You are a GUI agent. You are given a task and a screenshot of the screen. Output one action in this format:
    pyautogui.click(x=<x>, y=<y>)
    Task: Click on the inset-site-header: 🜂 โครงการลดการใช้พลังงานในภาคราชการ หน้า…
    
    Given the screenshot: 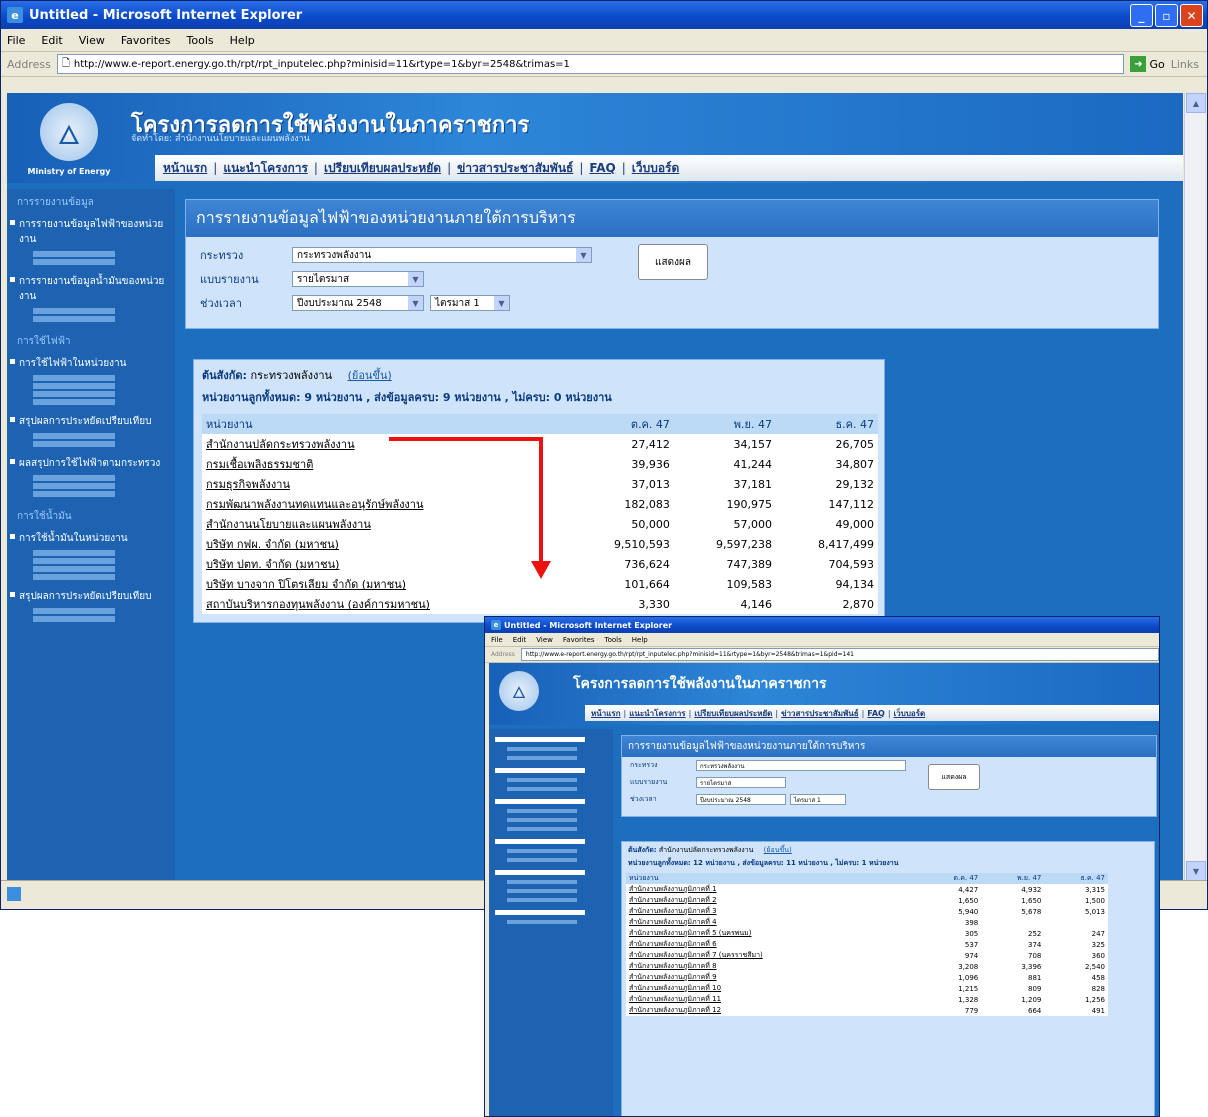 What is the action you would take?
    pyautogui.click(x=824, y=694)
    